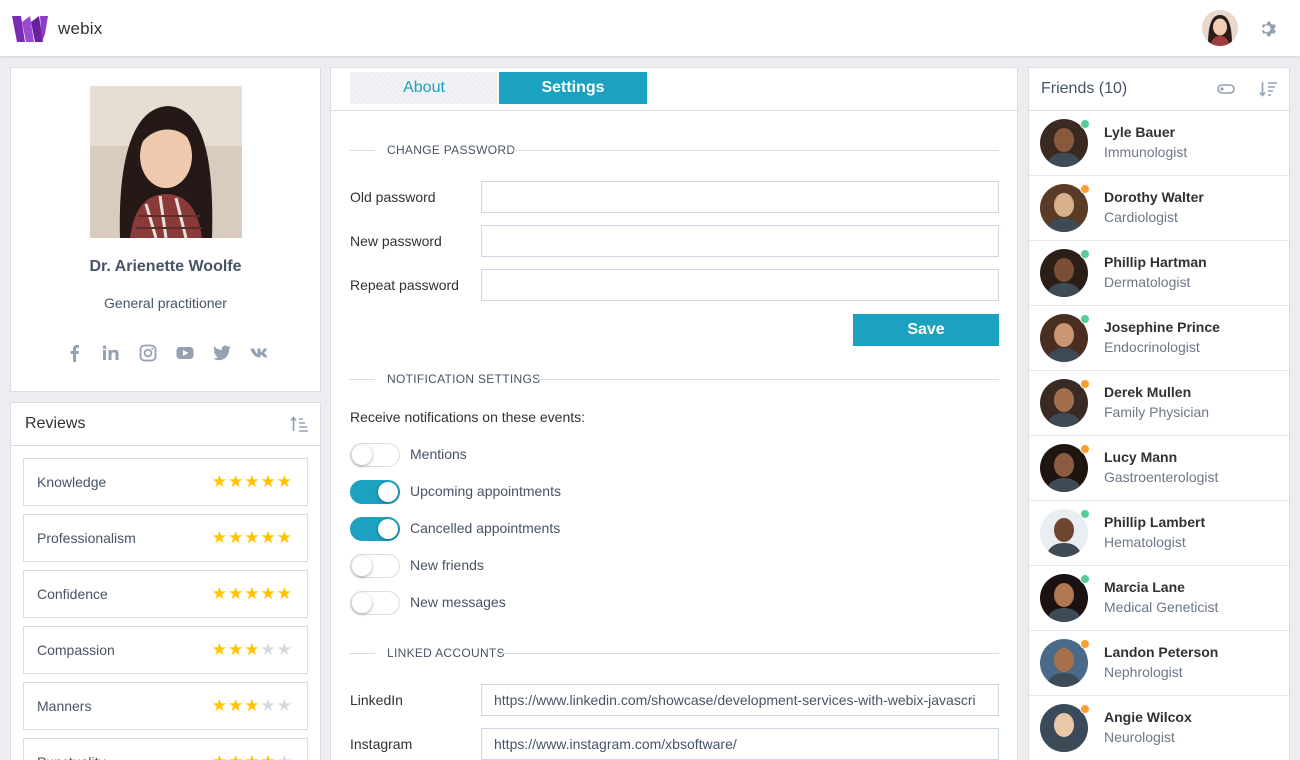 This screenshot has width=1300, height=760. What do you see at coordinates (1159, 89) in the screenshot?
I see `friends-header: Friends (10)` at bounding box center [1159, 89].